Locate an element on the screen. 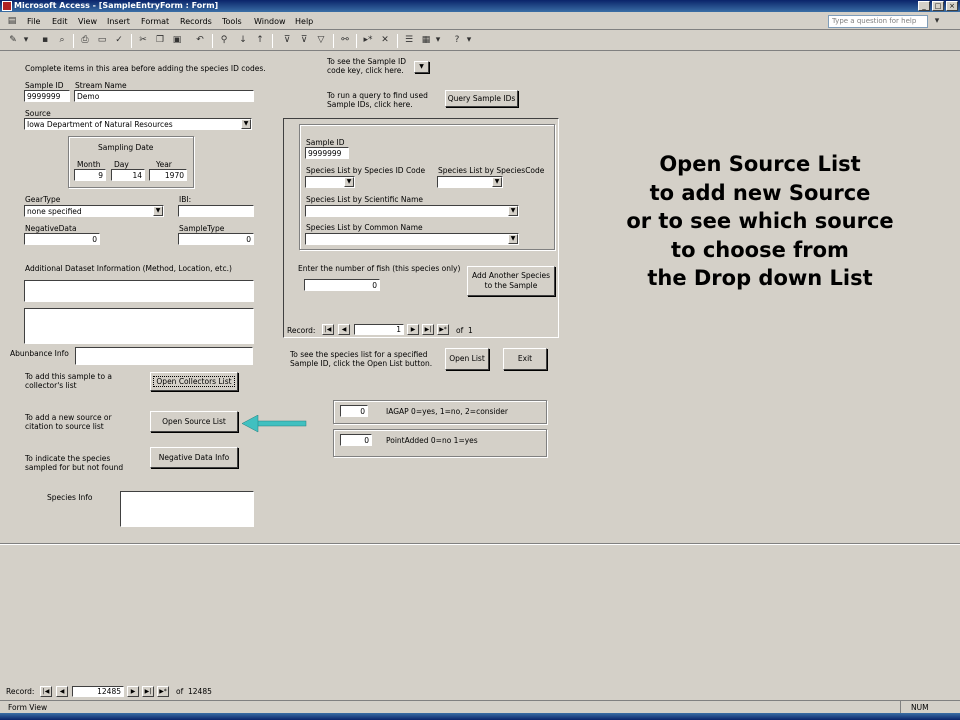 The height and width of the screenshot is (720, 960). file-search-icon: ⌕ is located at coordinates (62, 40).